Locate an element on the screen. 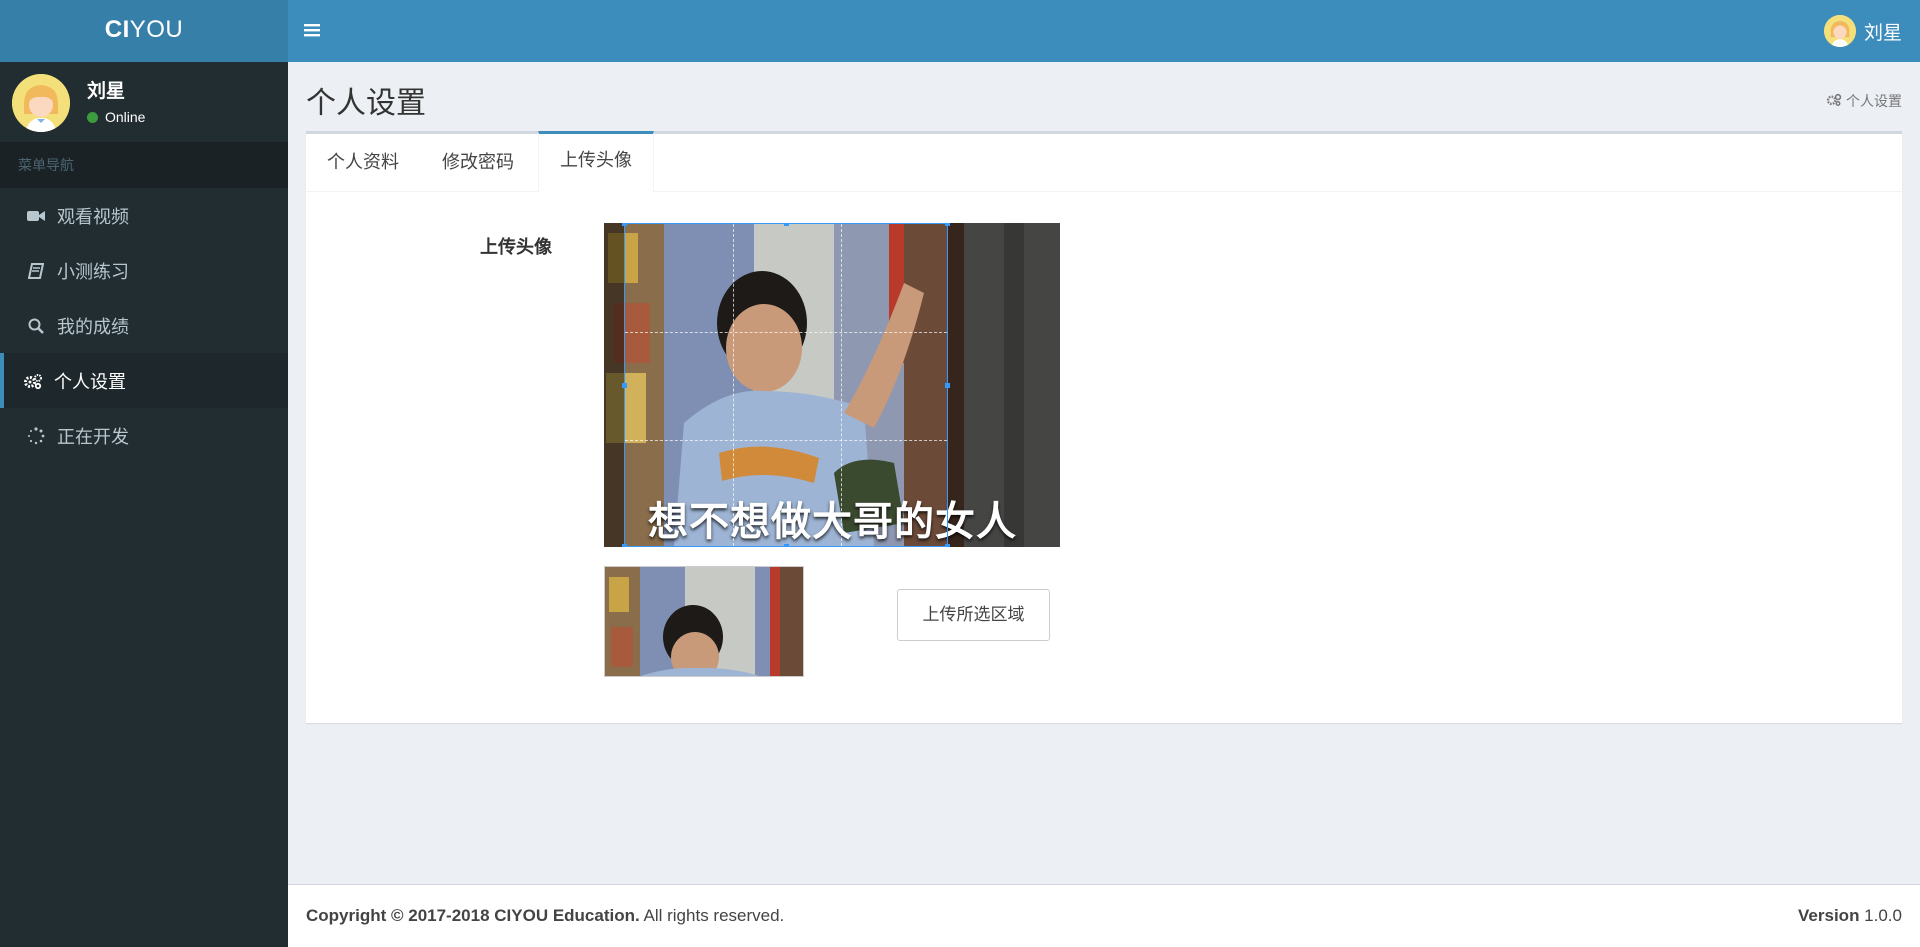  user-panel: 刘星 Online is located at coordinates (144, 102).